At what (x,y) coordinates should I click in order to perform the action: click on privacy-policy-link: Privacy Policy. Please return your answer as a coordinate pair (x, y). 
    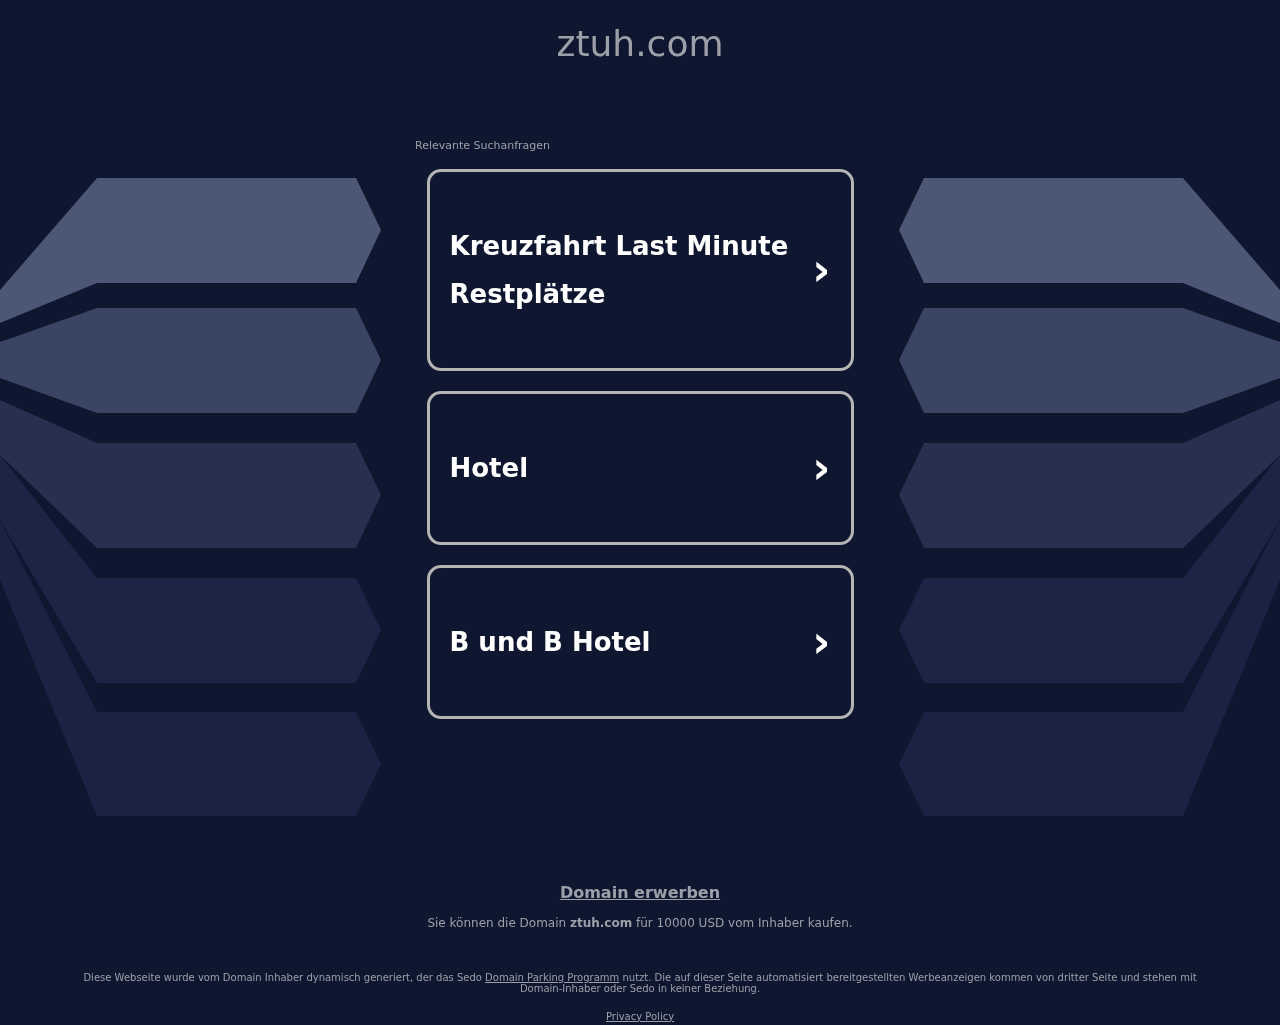
    Looking at the image, I should click on (640, 1016).